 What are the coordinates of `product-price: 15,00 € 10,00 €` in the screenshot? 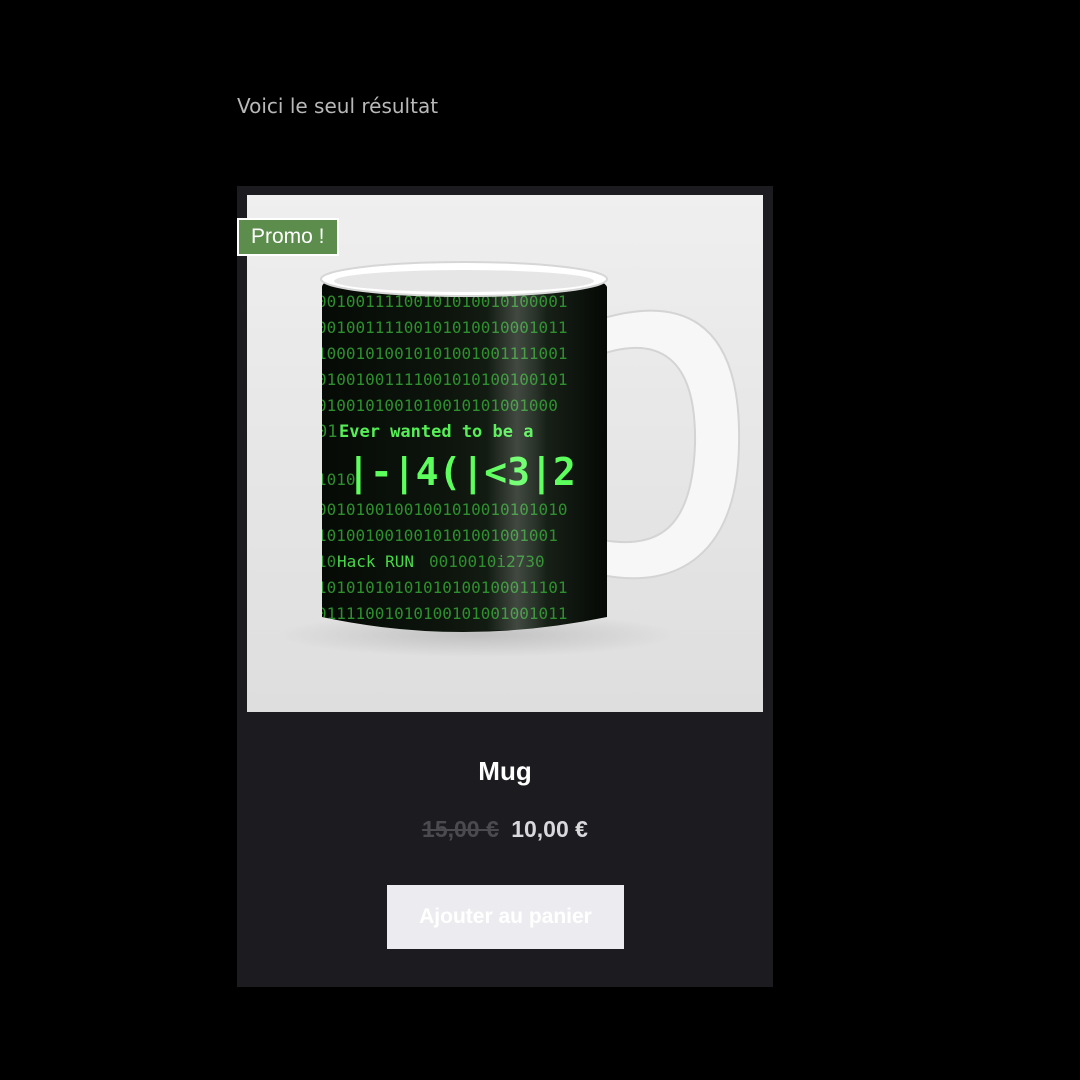 It's located at (505, 829).